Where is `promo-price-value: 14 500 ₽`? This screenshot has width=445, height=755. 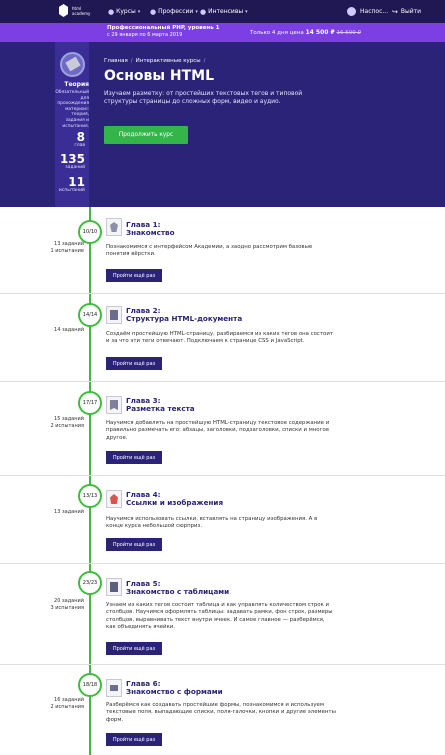
promo-price-value: 14 500 ₽ is located at coordinates (320, 32).